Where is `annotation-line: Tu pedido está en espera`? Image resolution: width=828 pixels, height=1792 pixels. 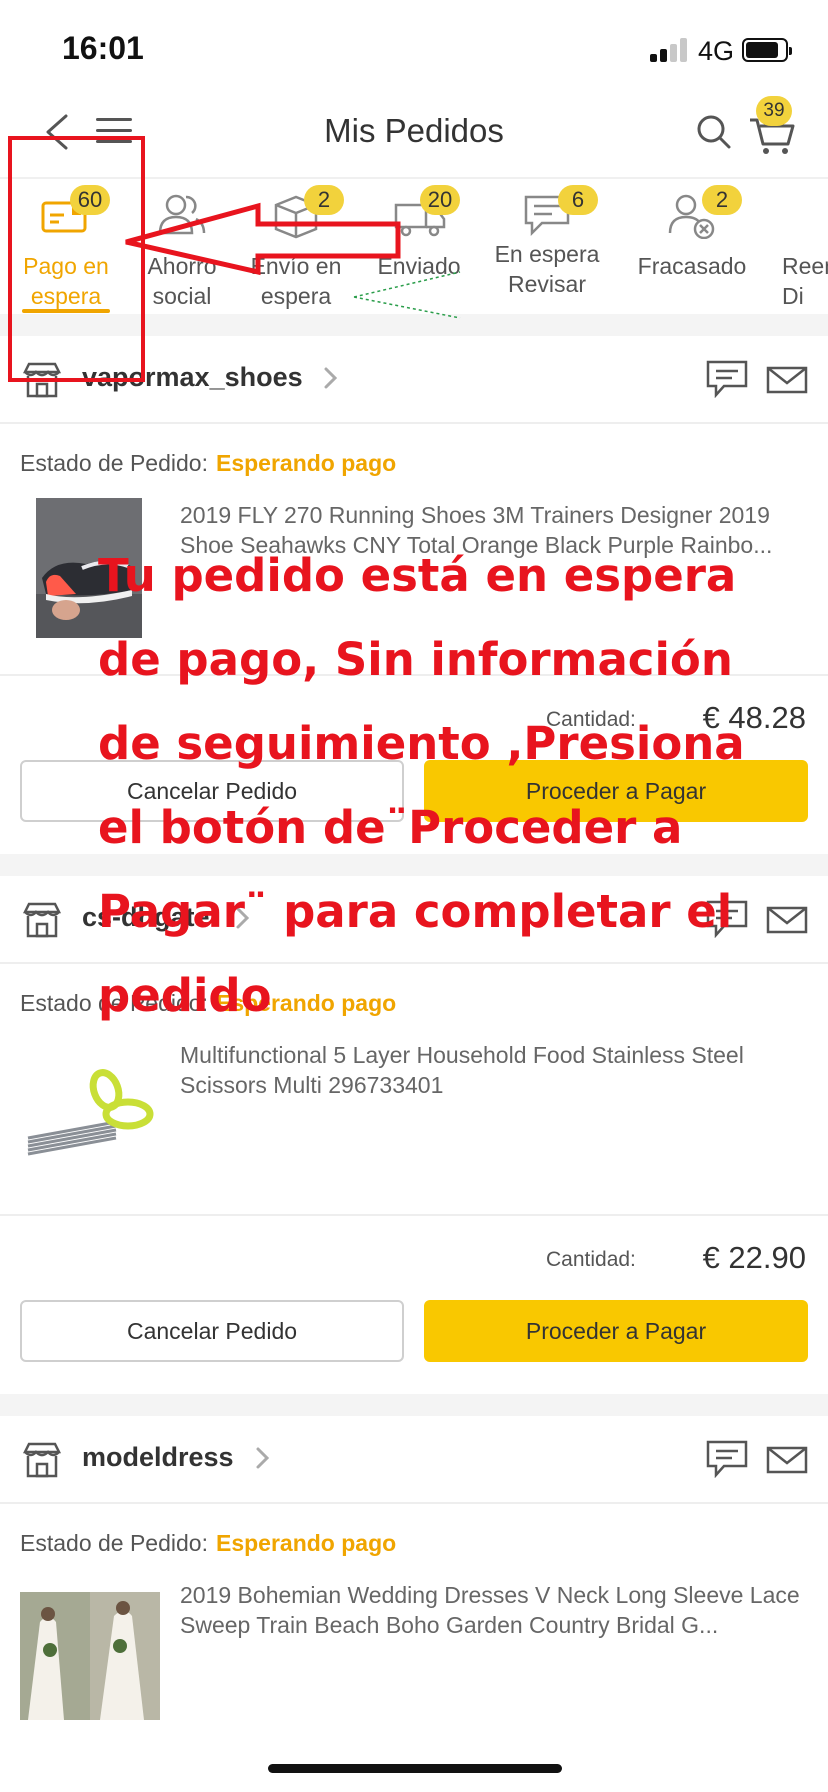
annotation-line: Tu pedido está en espera is located at coordinates (417, 575).